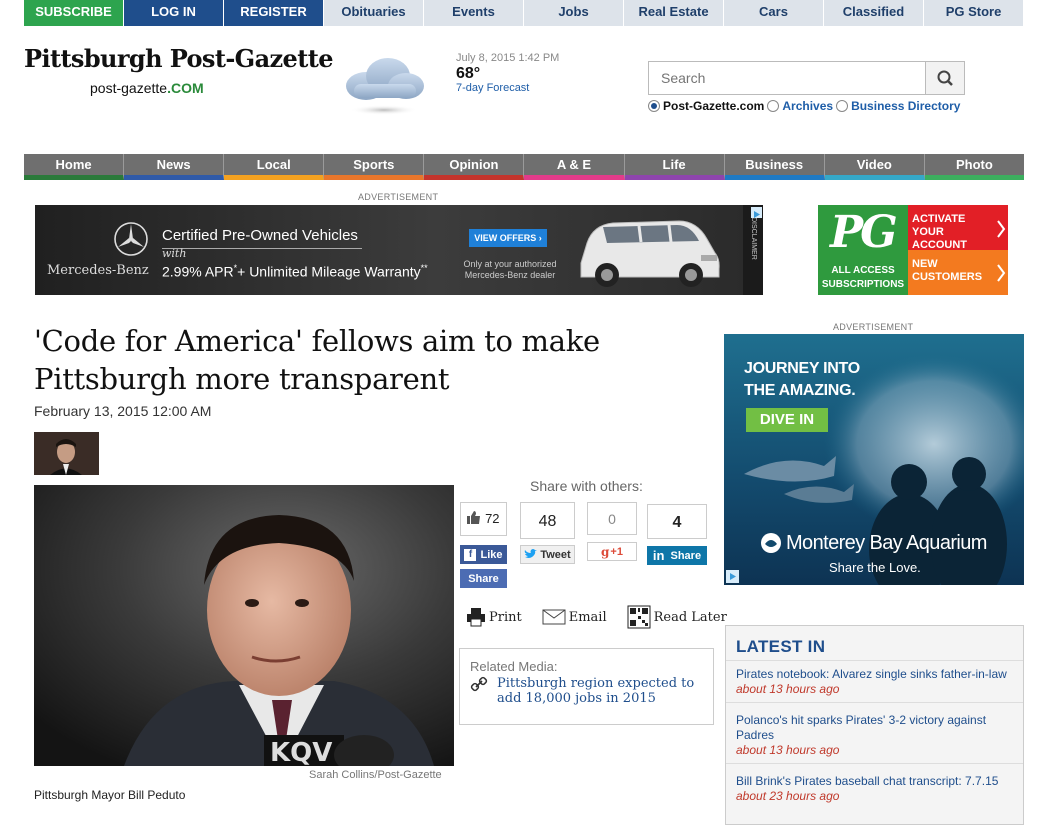 The width and height of the screenshot is (1060, 825). Describe the element at coordinates (474, 167) in the screenshot. I see `nav-opinion: Opinion` at that location.